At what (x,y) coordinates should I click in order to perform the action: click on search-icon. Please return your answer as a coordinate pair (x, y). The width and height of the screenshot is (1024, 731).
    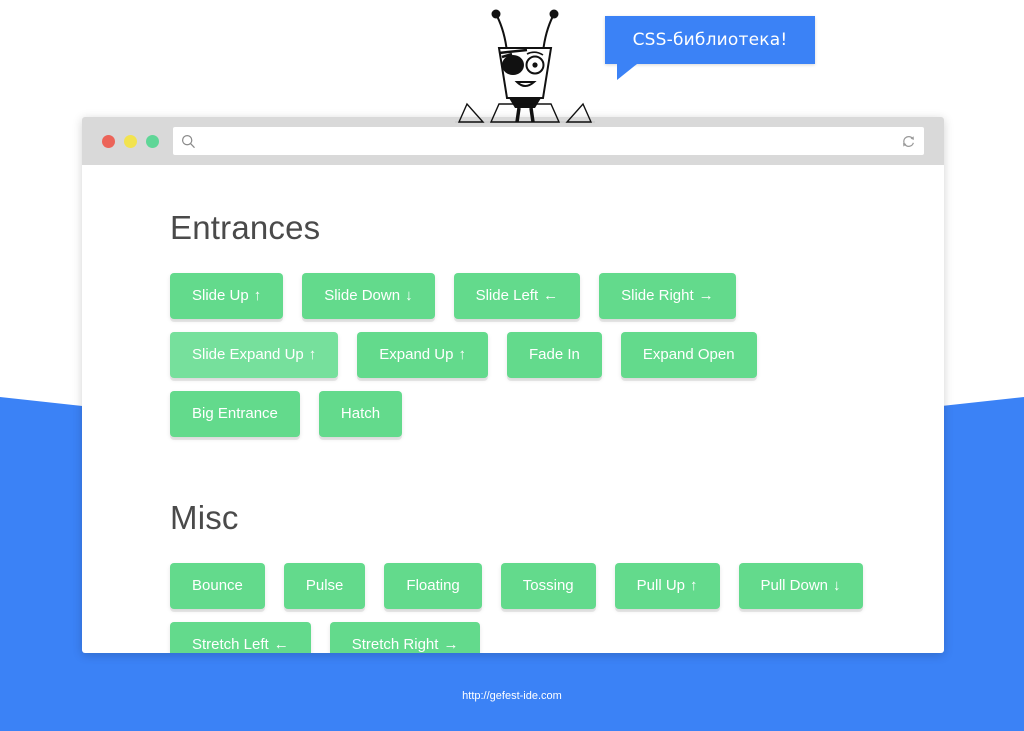
    Looking at the image, I should click on (188, 141).